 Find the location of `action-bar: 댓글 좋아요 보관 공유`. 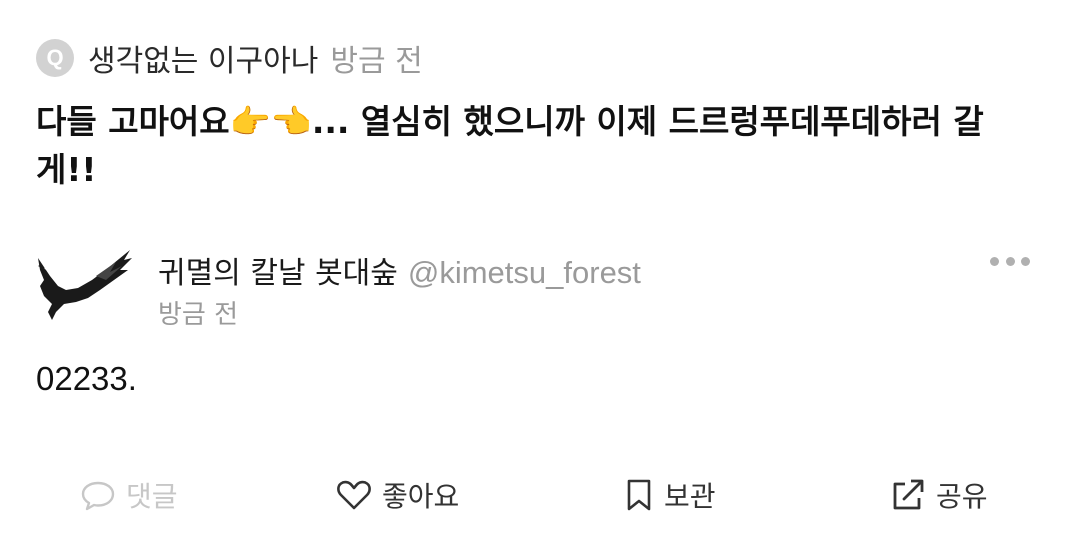

action-bar: 댓글 좋아요 보관 공유 is located at coordinates (540, 495).